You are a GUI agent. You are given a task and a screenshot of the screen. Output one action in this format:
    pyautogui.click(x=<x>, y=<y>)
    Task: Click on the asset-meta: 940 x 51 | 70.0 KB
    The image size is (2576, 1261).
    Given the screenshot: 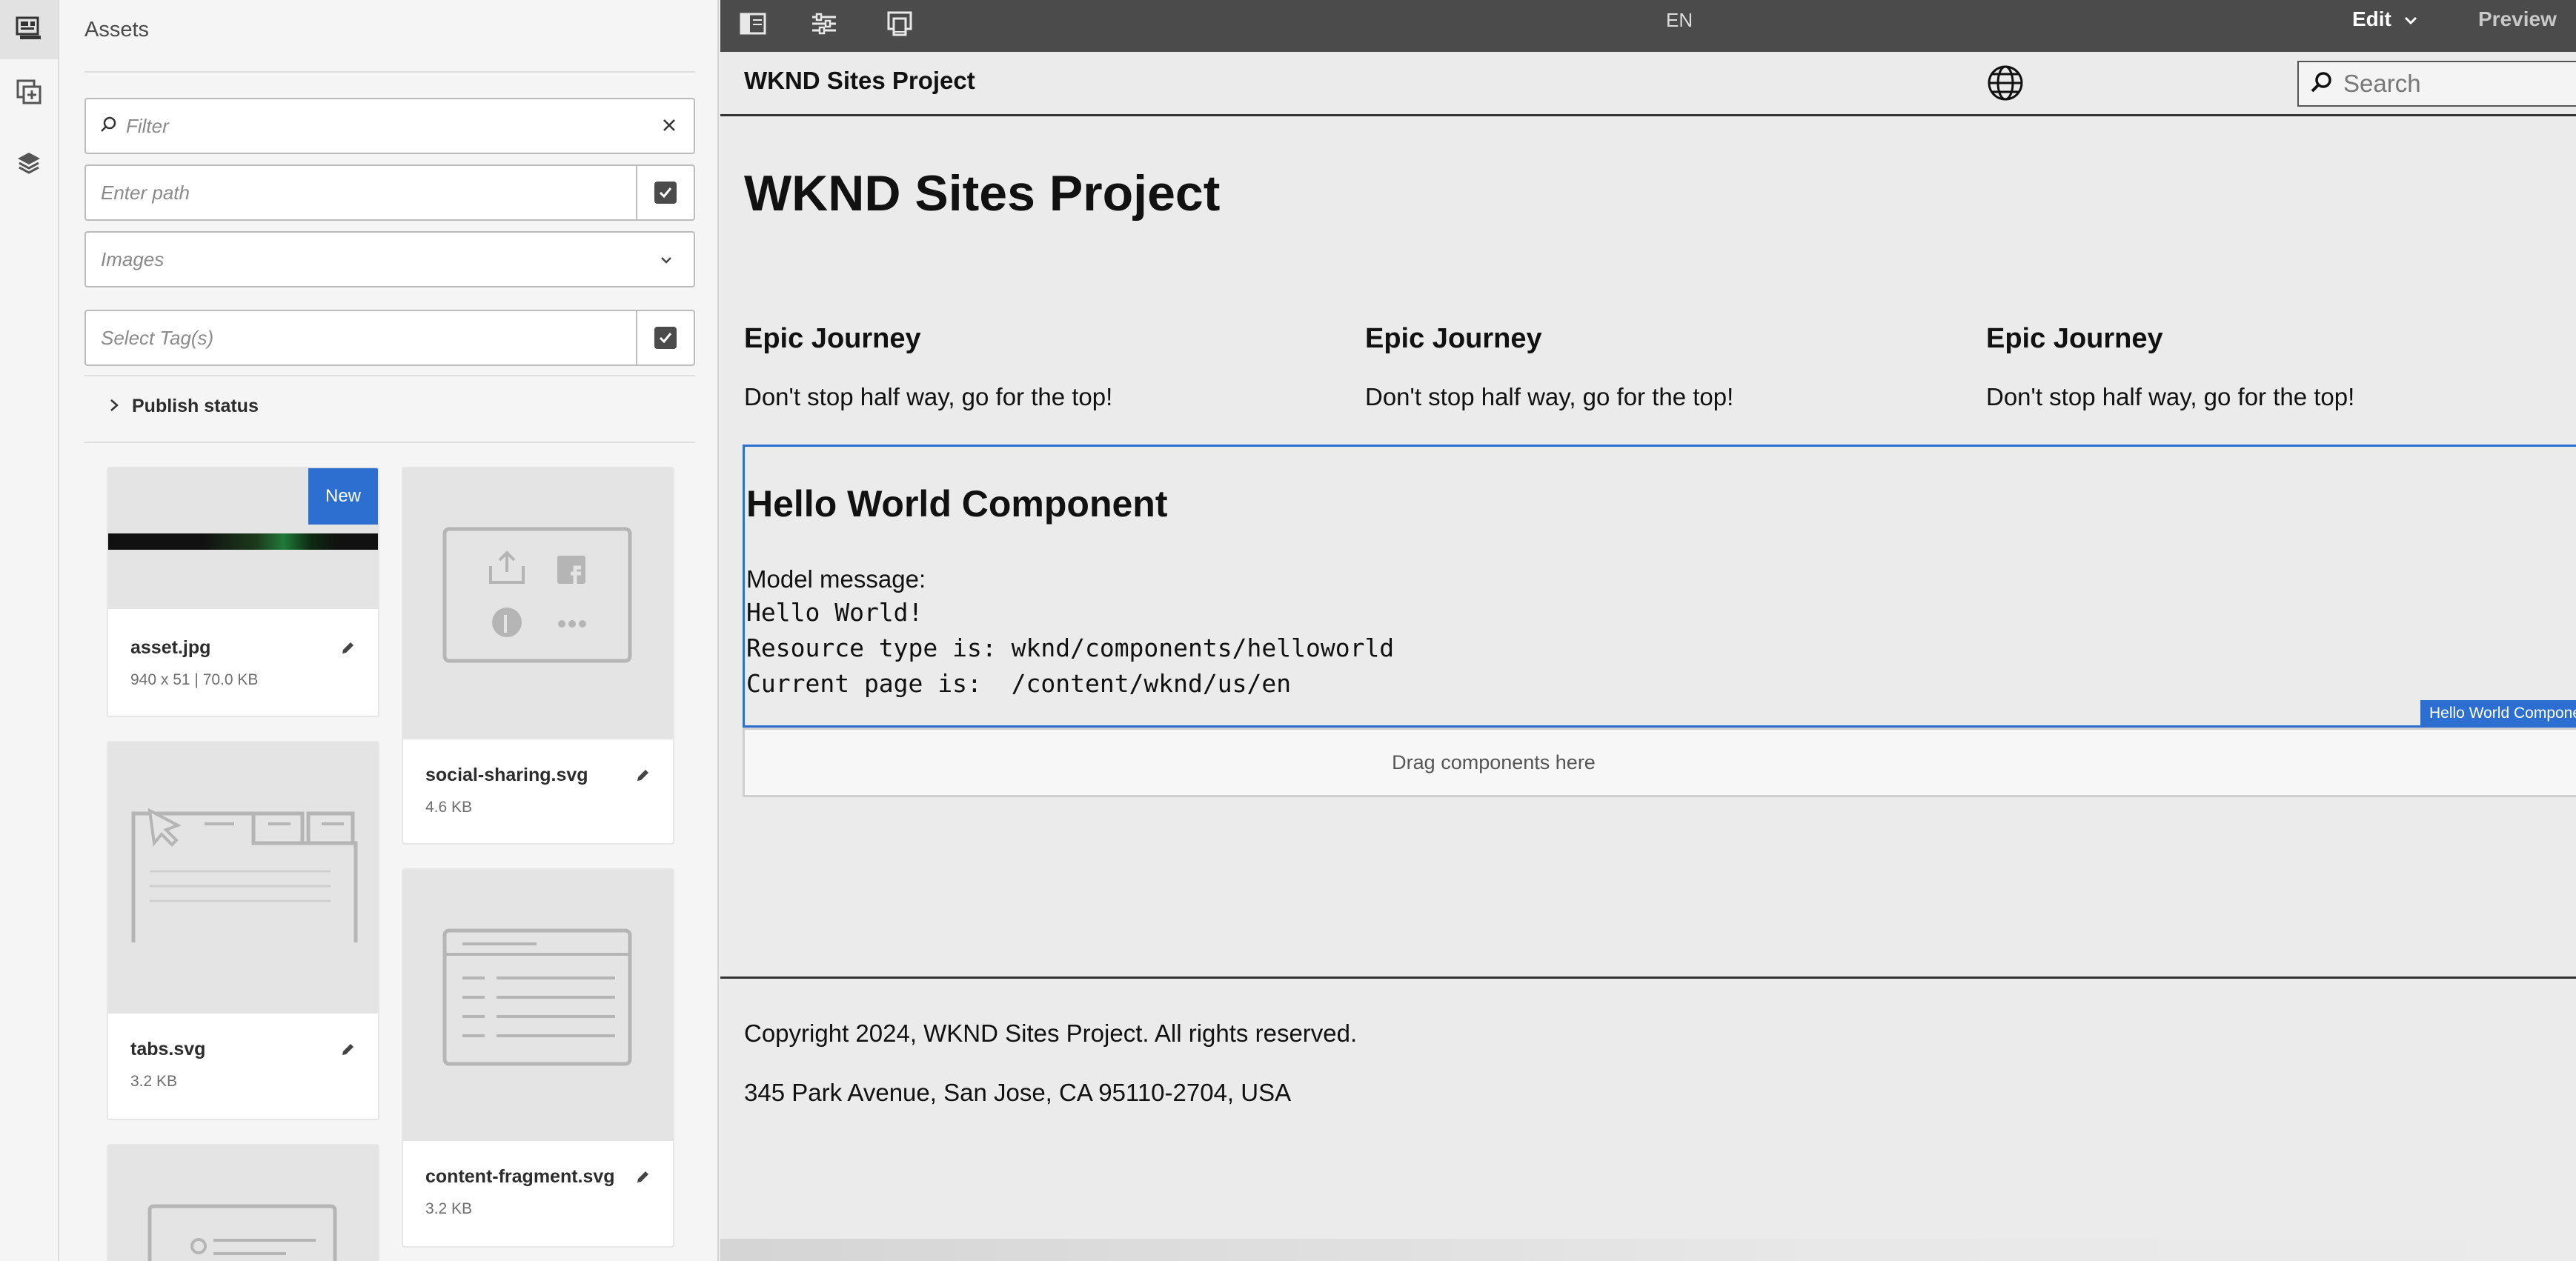 What is the action you would take?
    pyautogui.click(x=194, y=680)
    